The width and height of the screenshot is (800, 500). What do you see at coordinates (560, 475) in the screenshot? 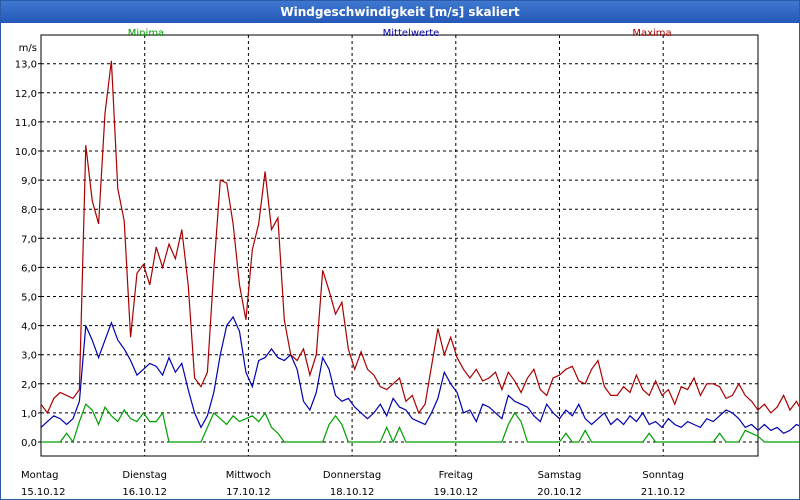
I see `x-day-label: Samstag` at bounding box center [560, 475].